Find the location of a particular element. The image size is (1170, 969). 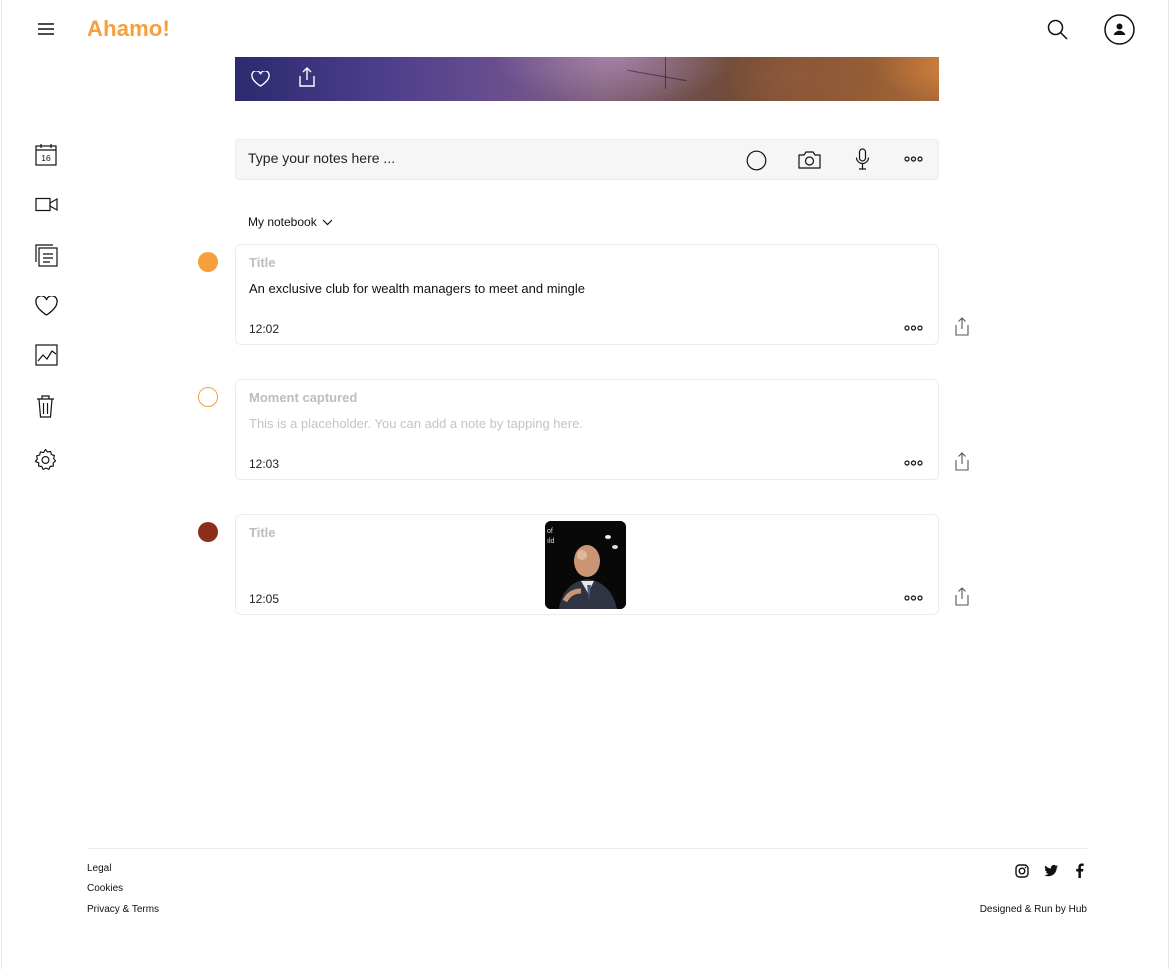

settings-gear-icon is located at coordinates (45, 459).